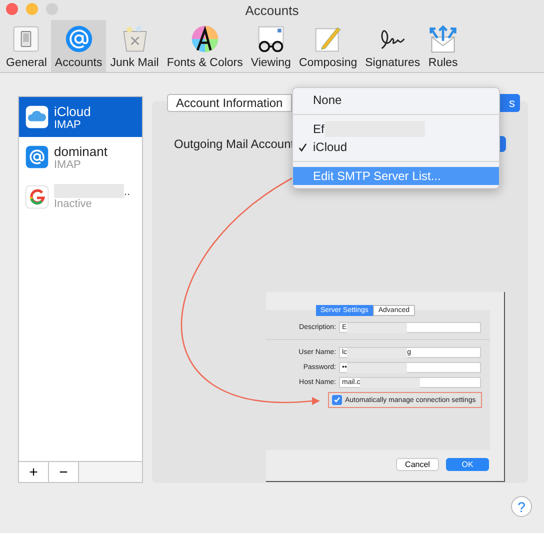 Image resolution: width=544 pixels, height=533 pixels. I want to click on glasses-icon, so click(271, 39).